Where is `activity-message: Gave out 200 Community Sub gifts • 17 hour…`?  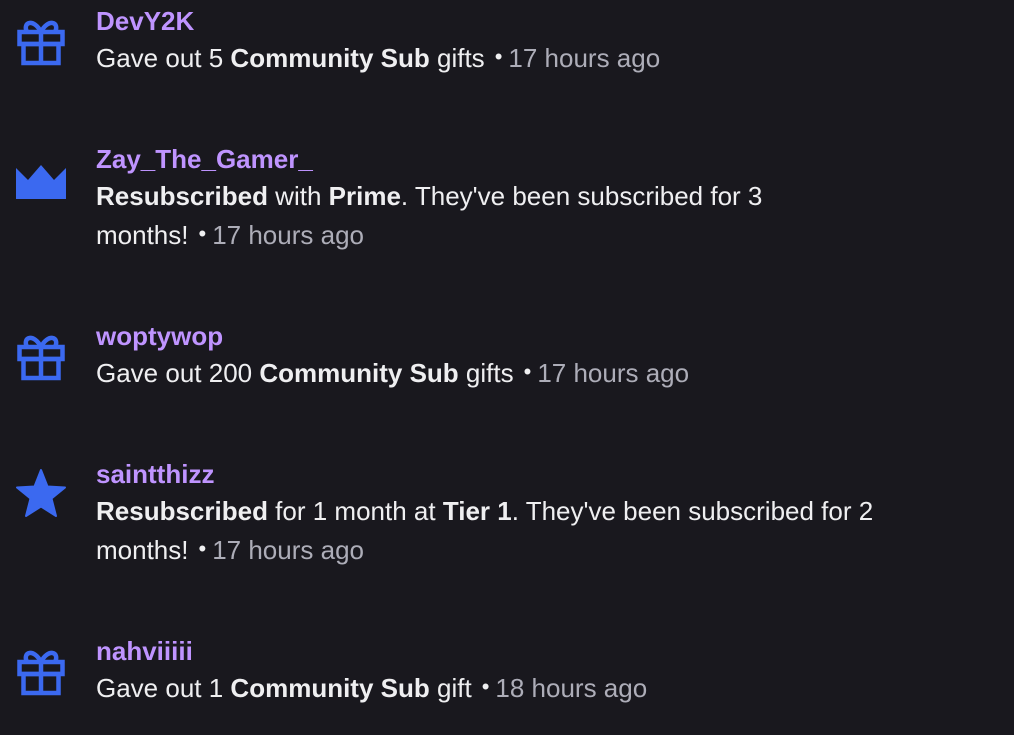
activity-message: Gave out 200 Community Sub gifts • 17 hour… is located at coordinates (555, 374).